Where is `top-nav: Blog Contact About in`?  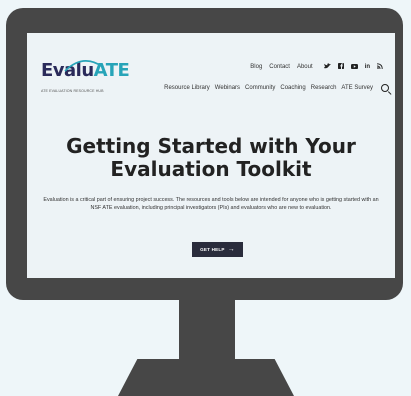 top-nav: Blog Contact About in is located at coordinates (316, 67).